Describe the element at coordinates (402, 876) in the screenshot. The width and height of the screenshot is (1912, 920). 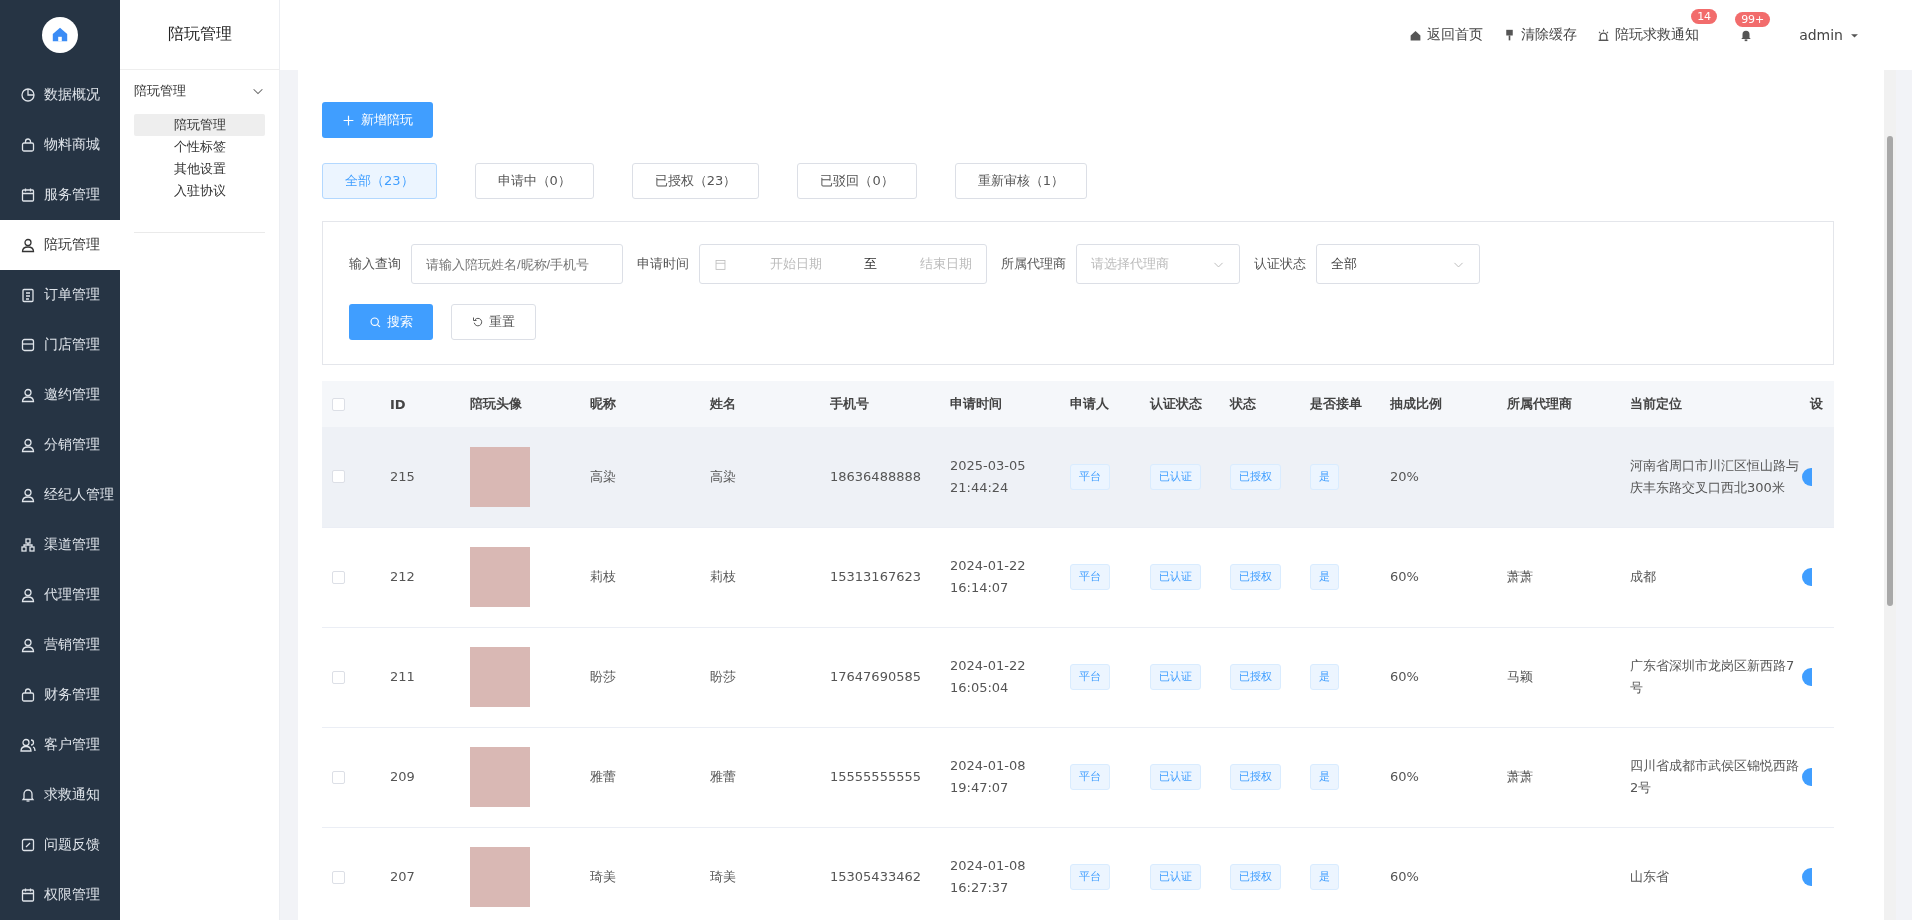
I see `table-cell: 207` at that location.